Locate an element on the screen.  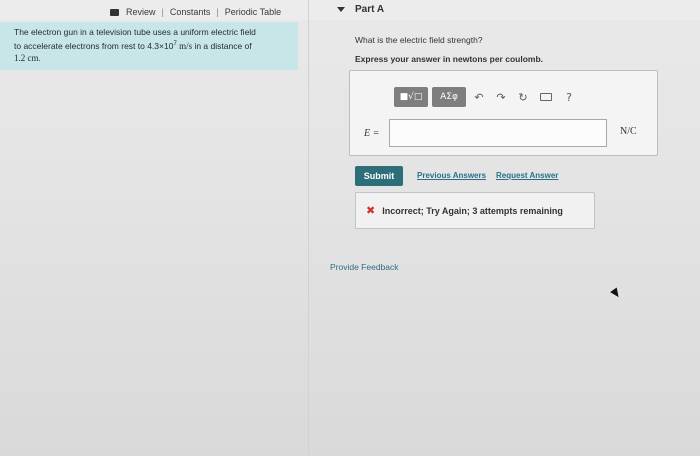
book-icon is located at coordinates (114, 12).